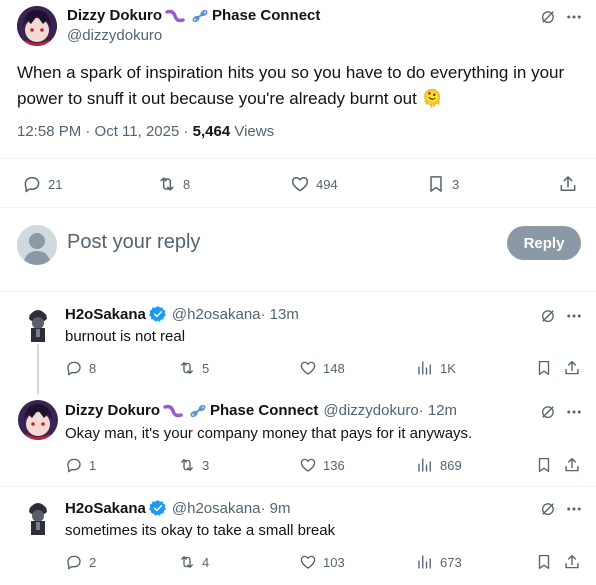 This screenshot has width=596, height=585. What do you see at coordinates (38, 369) in the screenshot?
I see `thread-line` at bounding box center [38, 369].